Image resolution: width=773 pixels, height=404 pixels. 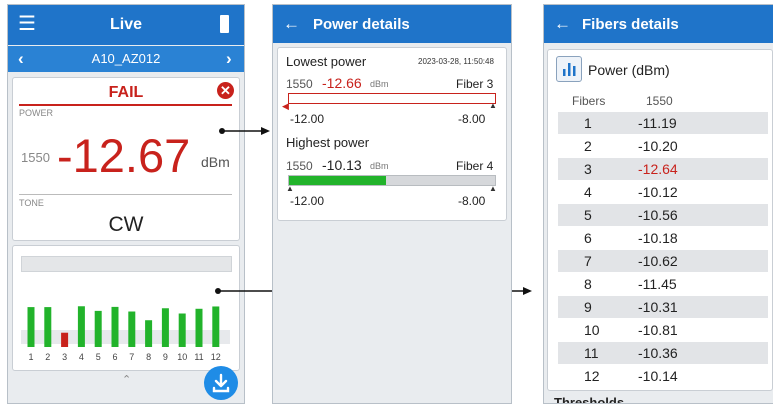 What do you see at coordinates (527, 291) in the screenshot?
I see `fibers-details-connector-arrowhead` at bounding box center [527, 291].